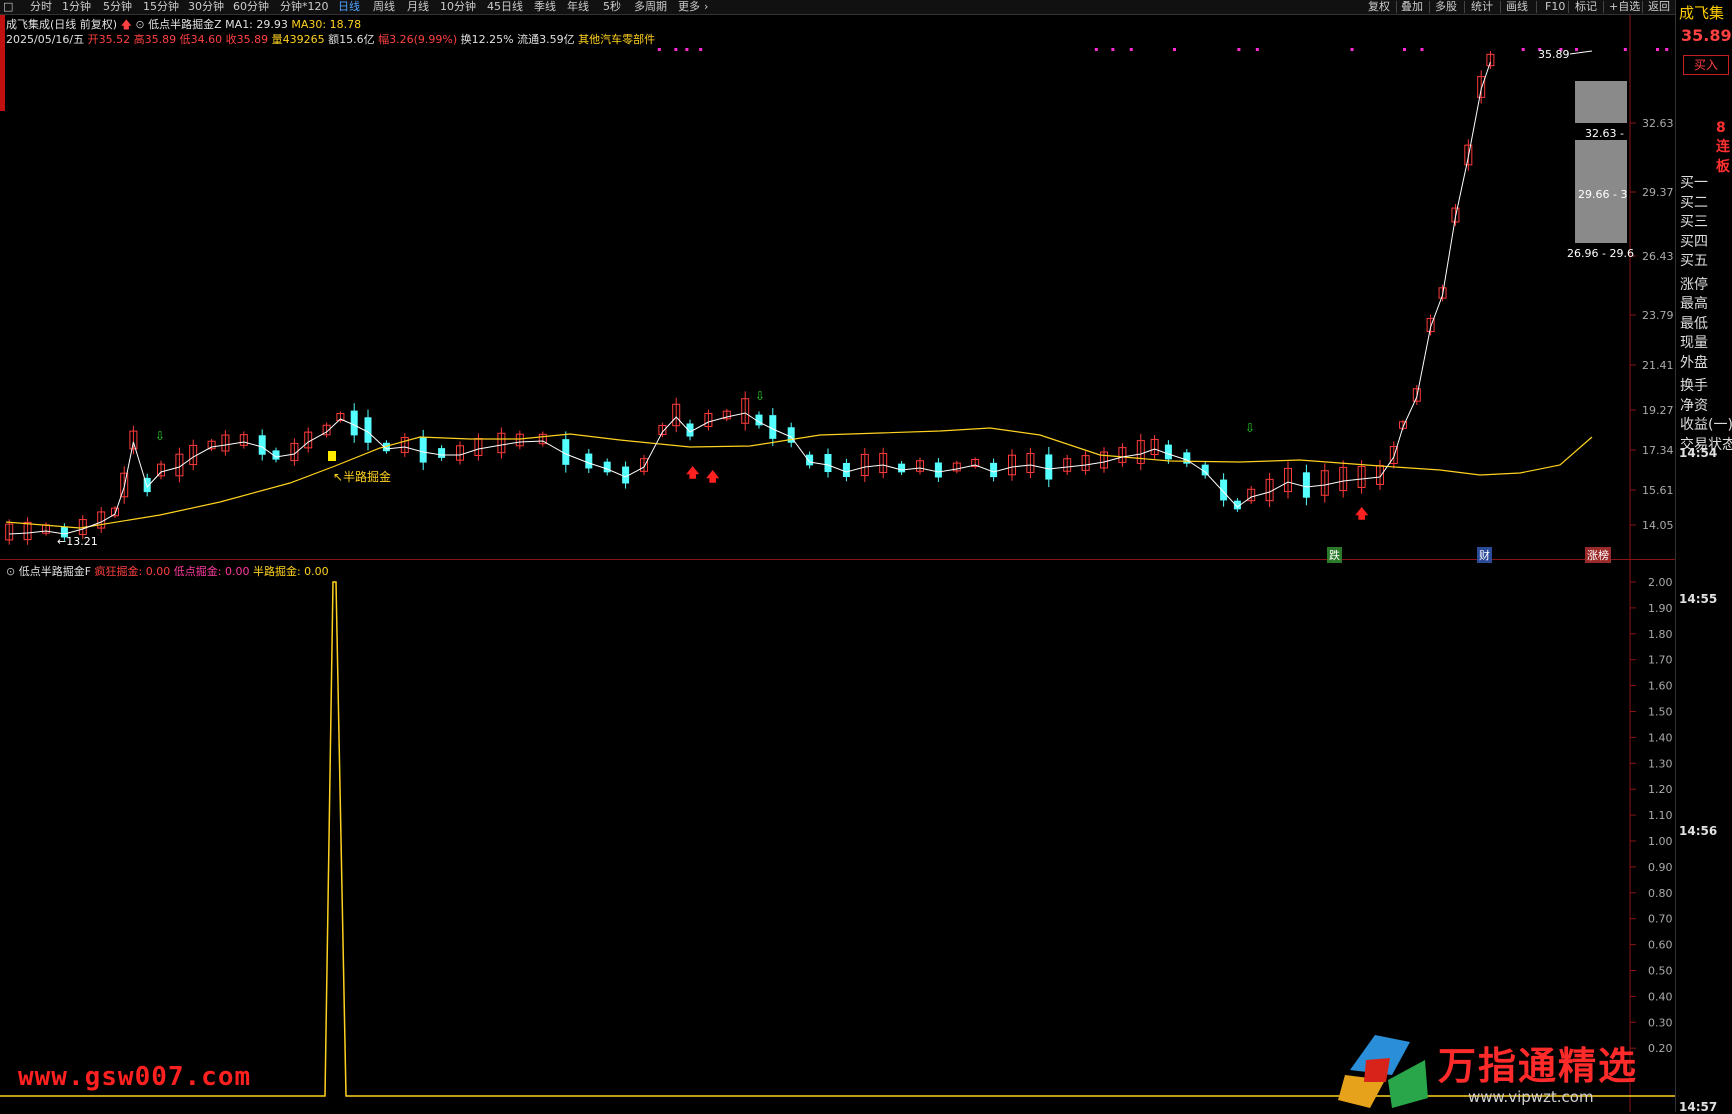 The height and width of the screenshot is (1114, 1732). What do you see at coordinates (1694, 261) in the screenshot?
I see `panel-level-4: 买五` at bounding box center [1694, 261].